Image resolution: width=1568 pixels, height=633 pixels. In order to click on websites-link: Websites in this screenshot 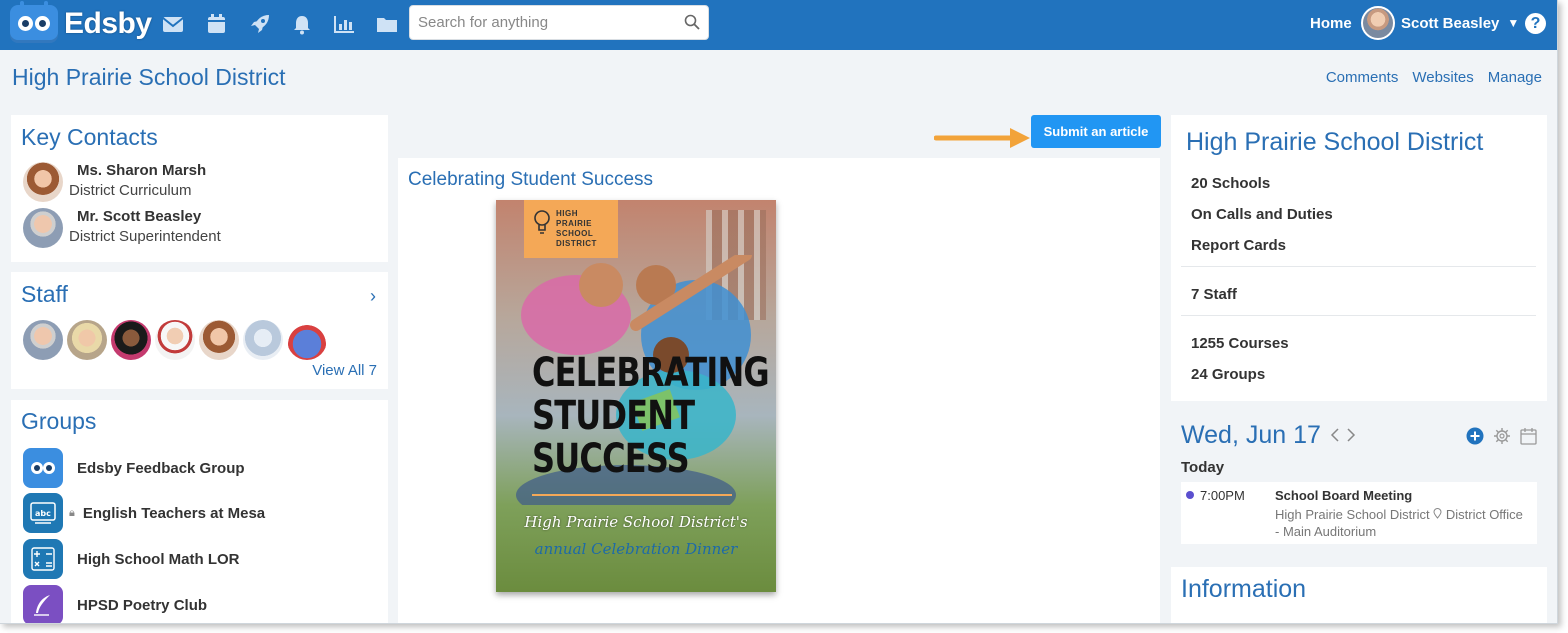, I will do `click(1442, 77)`.